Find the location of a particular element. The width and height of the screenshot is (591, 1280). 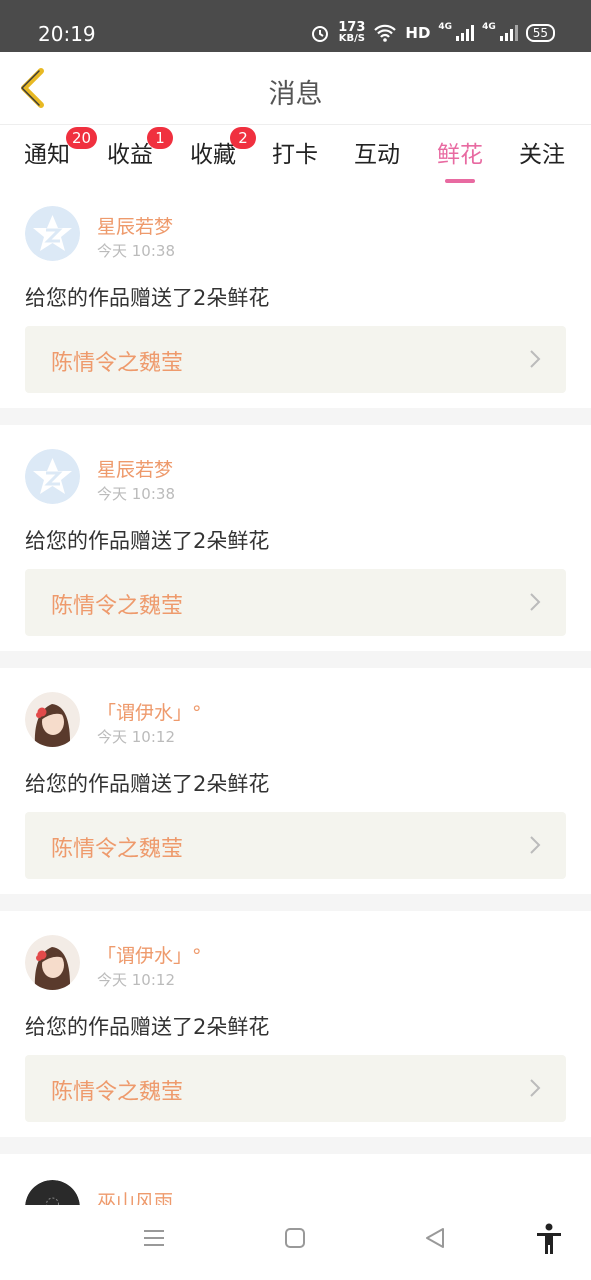

hd-label: HD is located at coordinates (418, 32).